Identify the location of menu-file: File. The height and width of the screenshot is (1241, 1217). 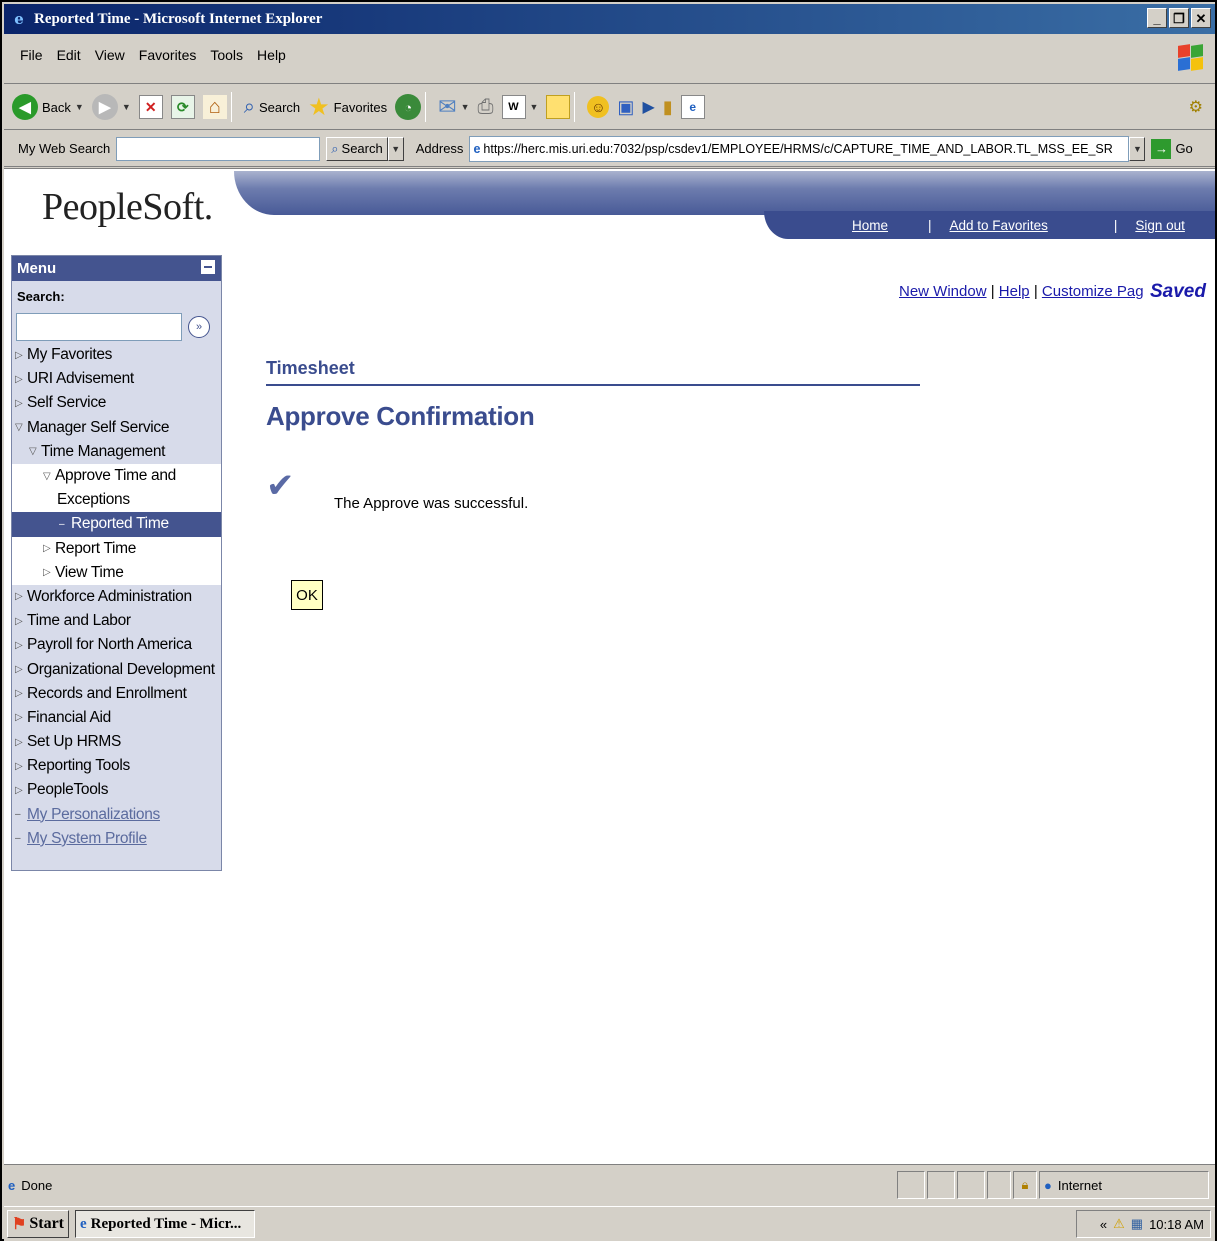
(31, 55).